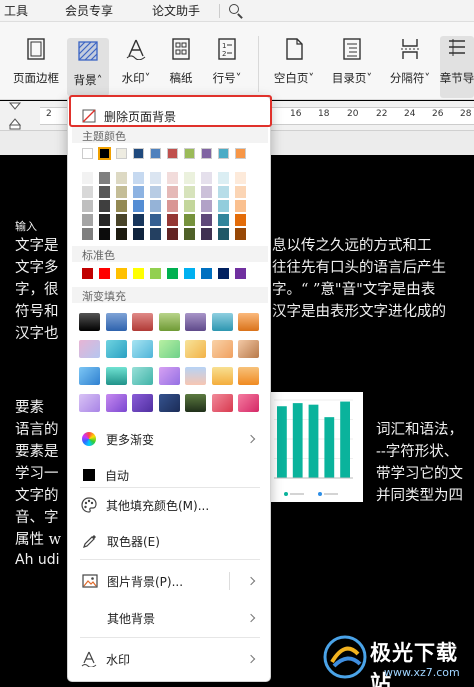 Image resolution: width=474 pixels, height=687 pixels. I want to click on more-gradient-item: 更多渐变, so click(170, 439).